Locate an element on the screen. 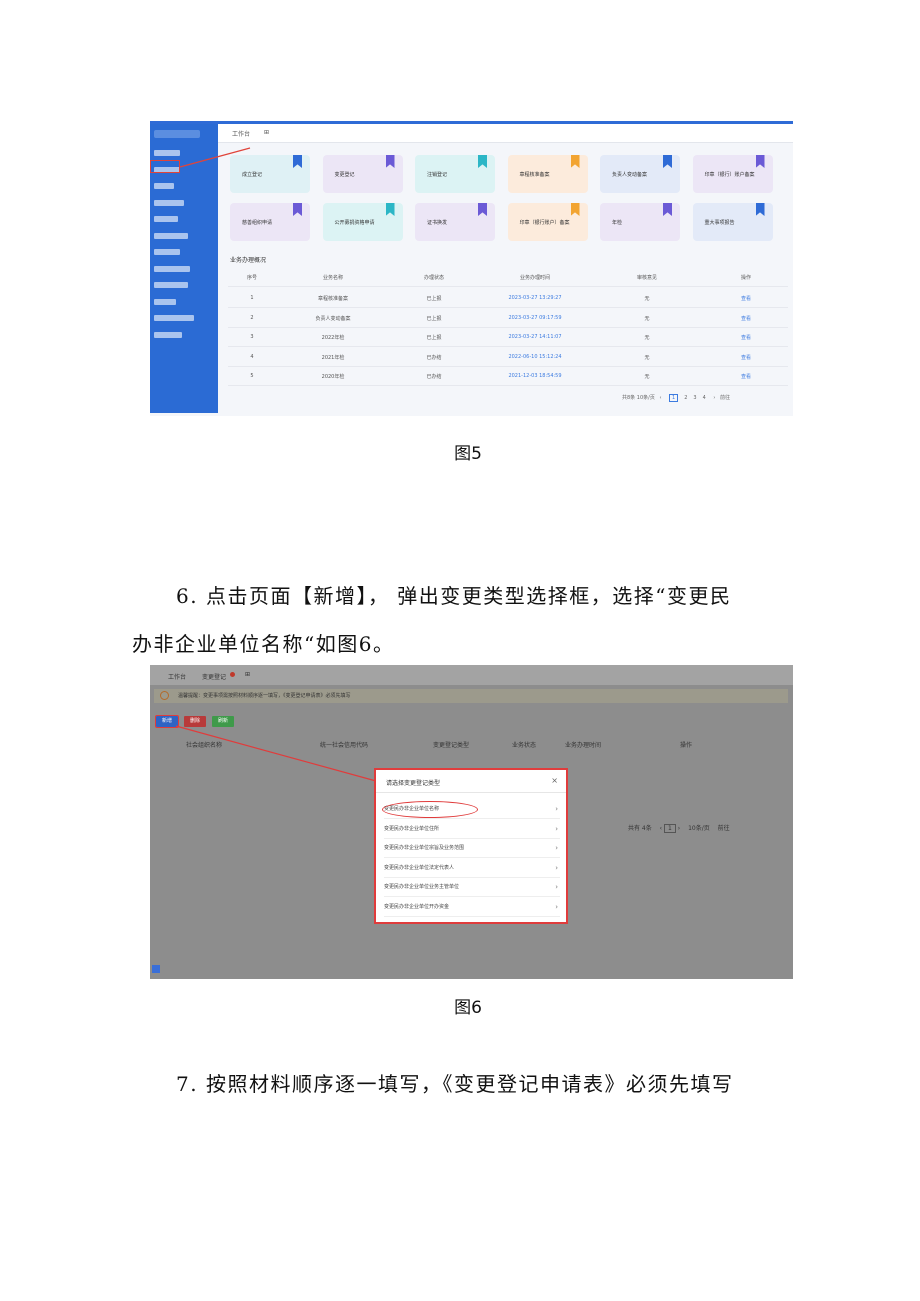 This screenshot has height=1301, width=920. table-cell: 2022年检 is located at coordinates (333, 338).